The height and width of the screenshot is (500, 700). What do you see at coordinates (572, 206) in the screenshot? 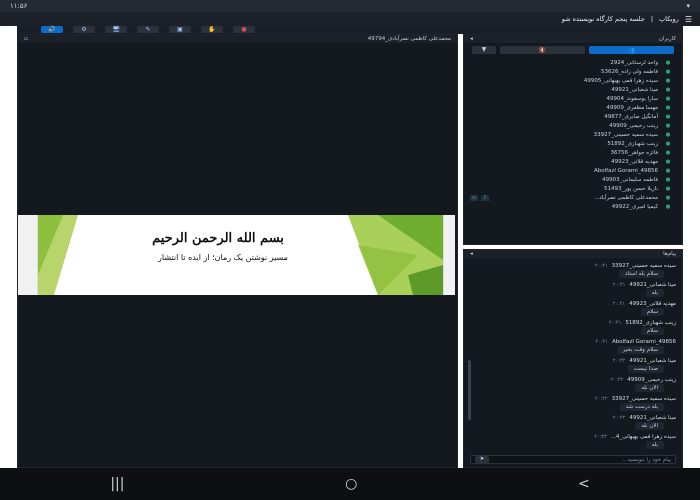
I see `list-item: ● کیمیا امیری_49922` at bounding box center [572, 206].